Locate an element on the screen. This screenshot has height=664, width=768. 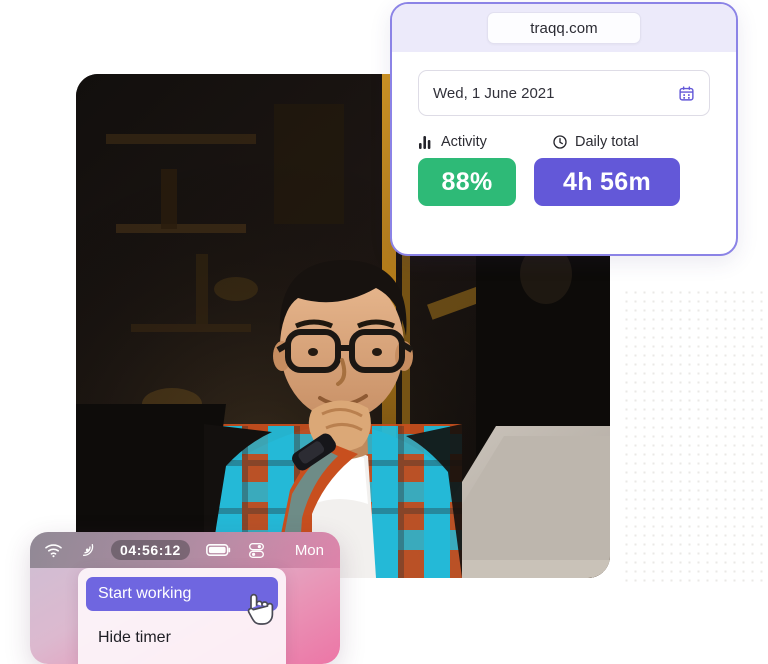
daily-total-label-group: Daily total is located at coordinates (612, 142).